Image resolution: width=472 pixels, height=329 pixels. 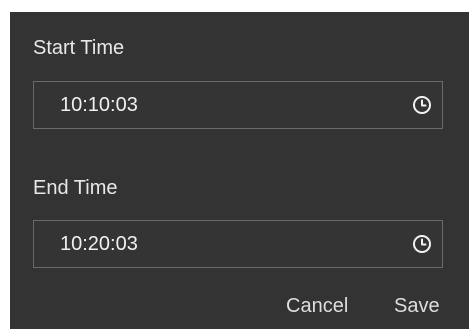 I want to click on start-time-label: Start Time, so click(x=79, y=48).